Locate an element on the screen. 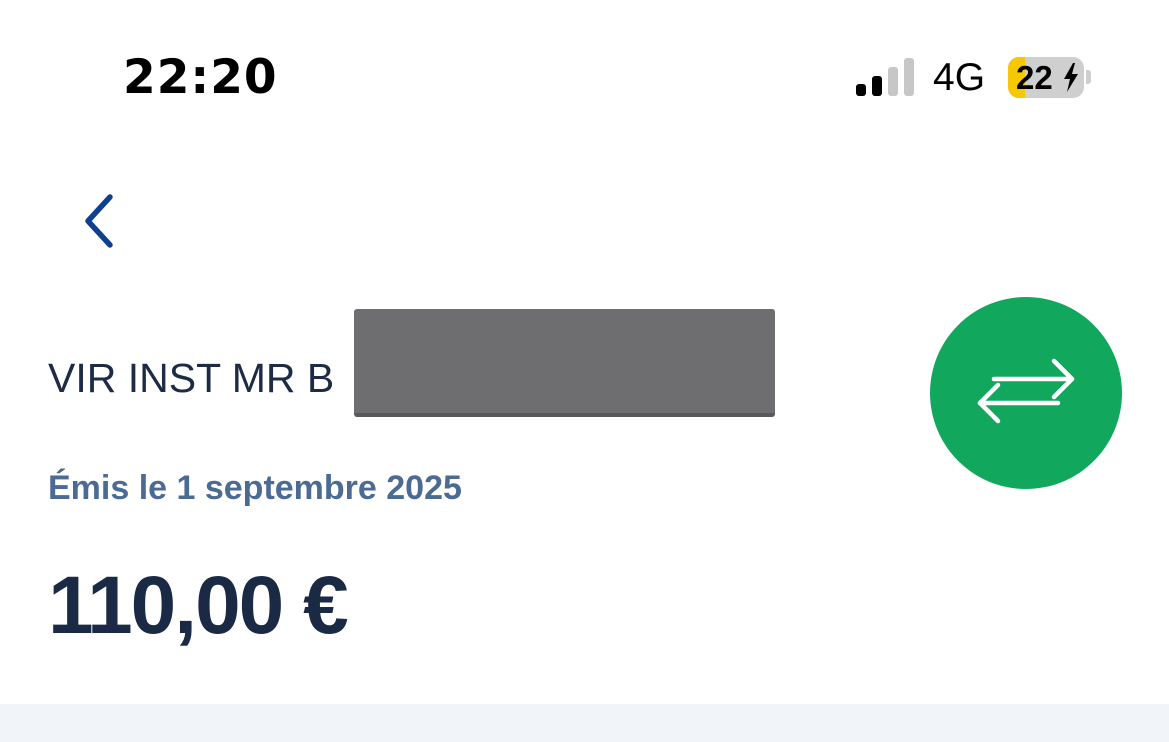 This screenshot has height=742, width=1169. transfer-arrows-icon is located at coordinates (1026, 391).